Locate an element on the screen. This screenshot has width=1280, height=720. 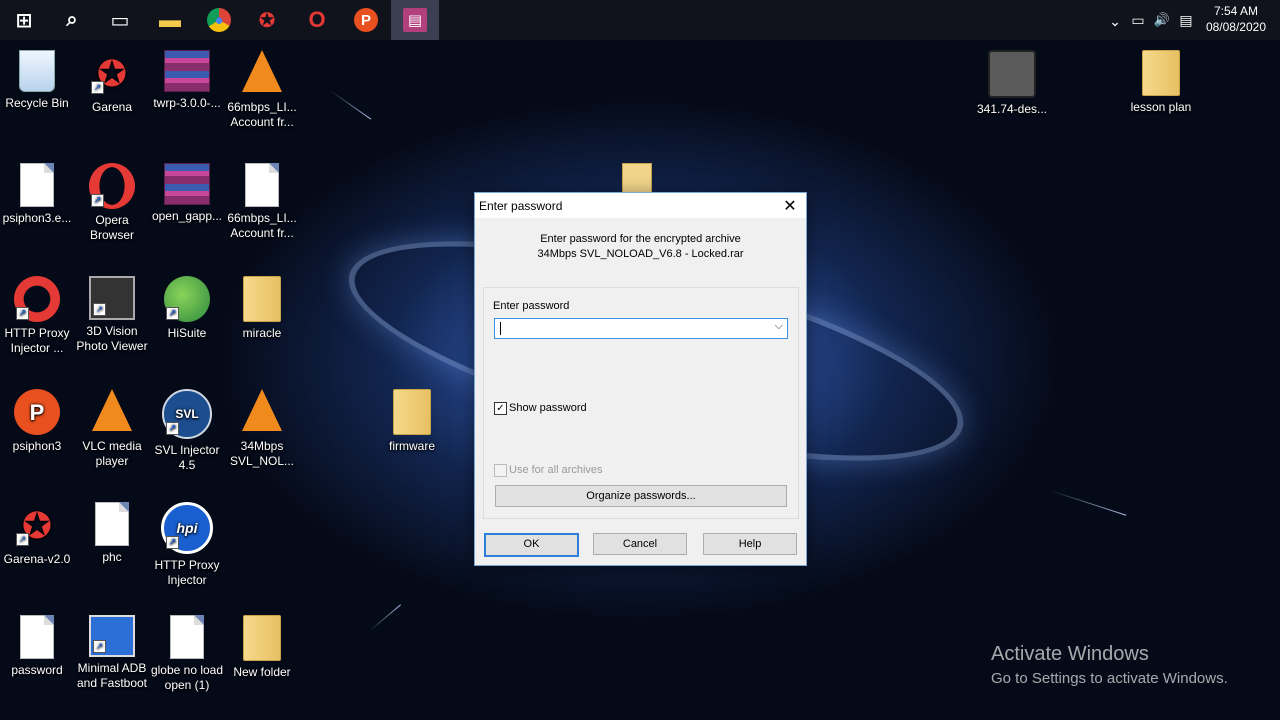
desktop-icon-garena: ✪ ↗ Garena is located at coordinates (112, 82).